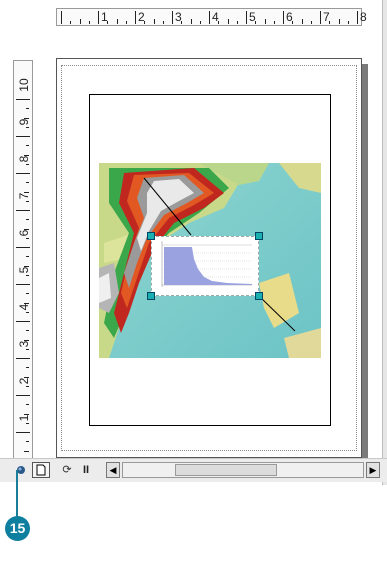  I want to click on callout-leader-line, so click(17, 495).